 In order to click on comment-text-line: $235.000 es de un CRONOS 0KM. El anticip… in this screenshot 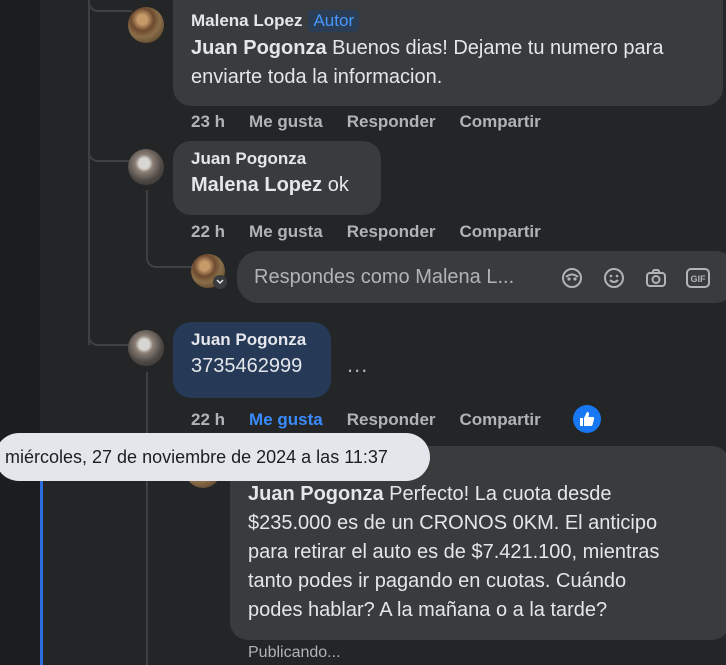, I will do `click(453, 523)`.